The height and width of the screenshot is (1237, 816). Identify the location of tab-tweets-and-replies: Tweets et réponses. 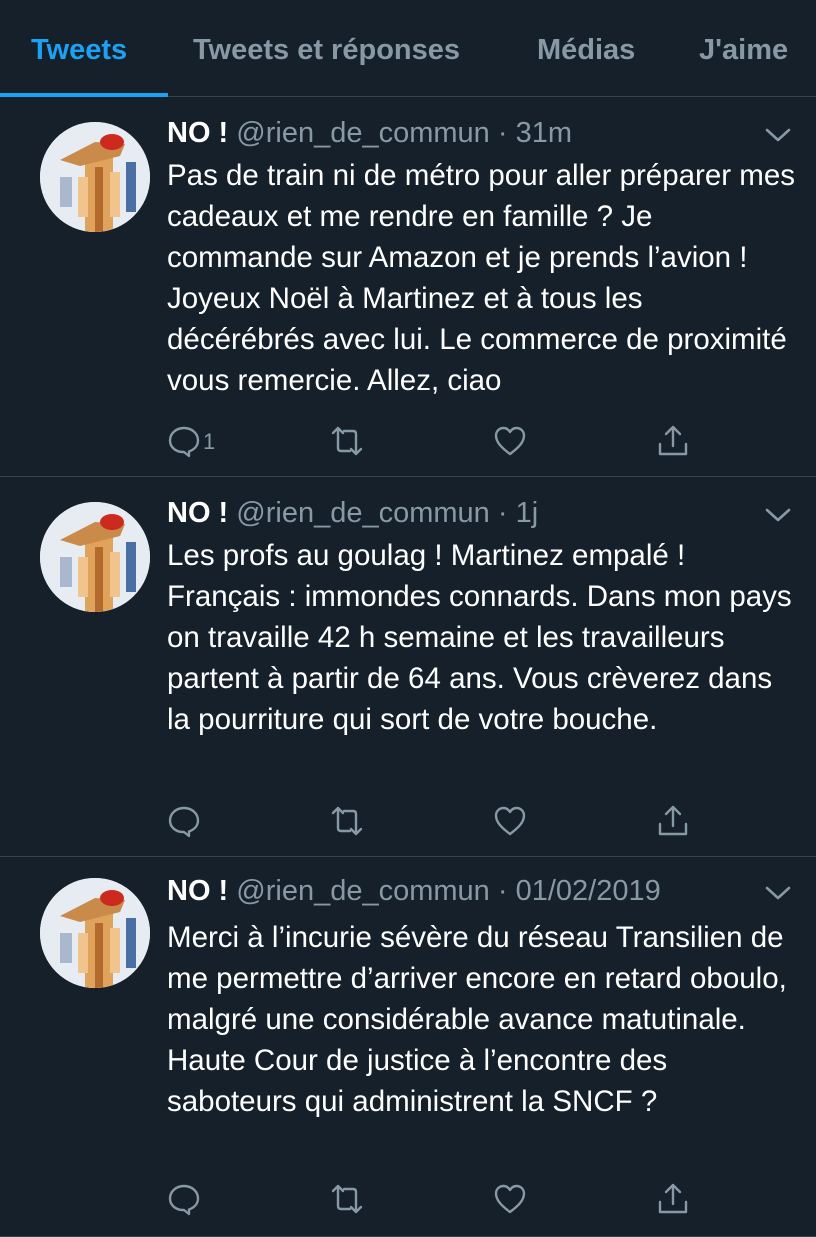
(326, 50).